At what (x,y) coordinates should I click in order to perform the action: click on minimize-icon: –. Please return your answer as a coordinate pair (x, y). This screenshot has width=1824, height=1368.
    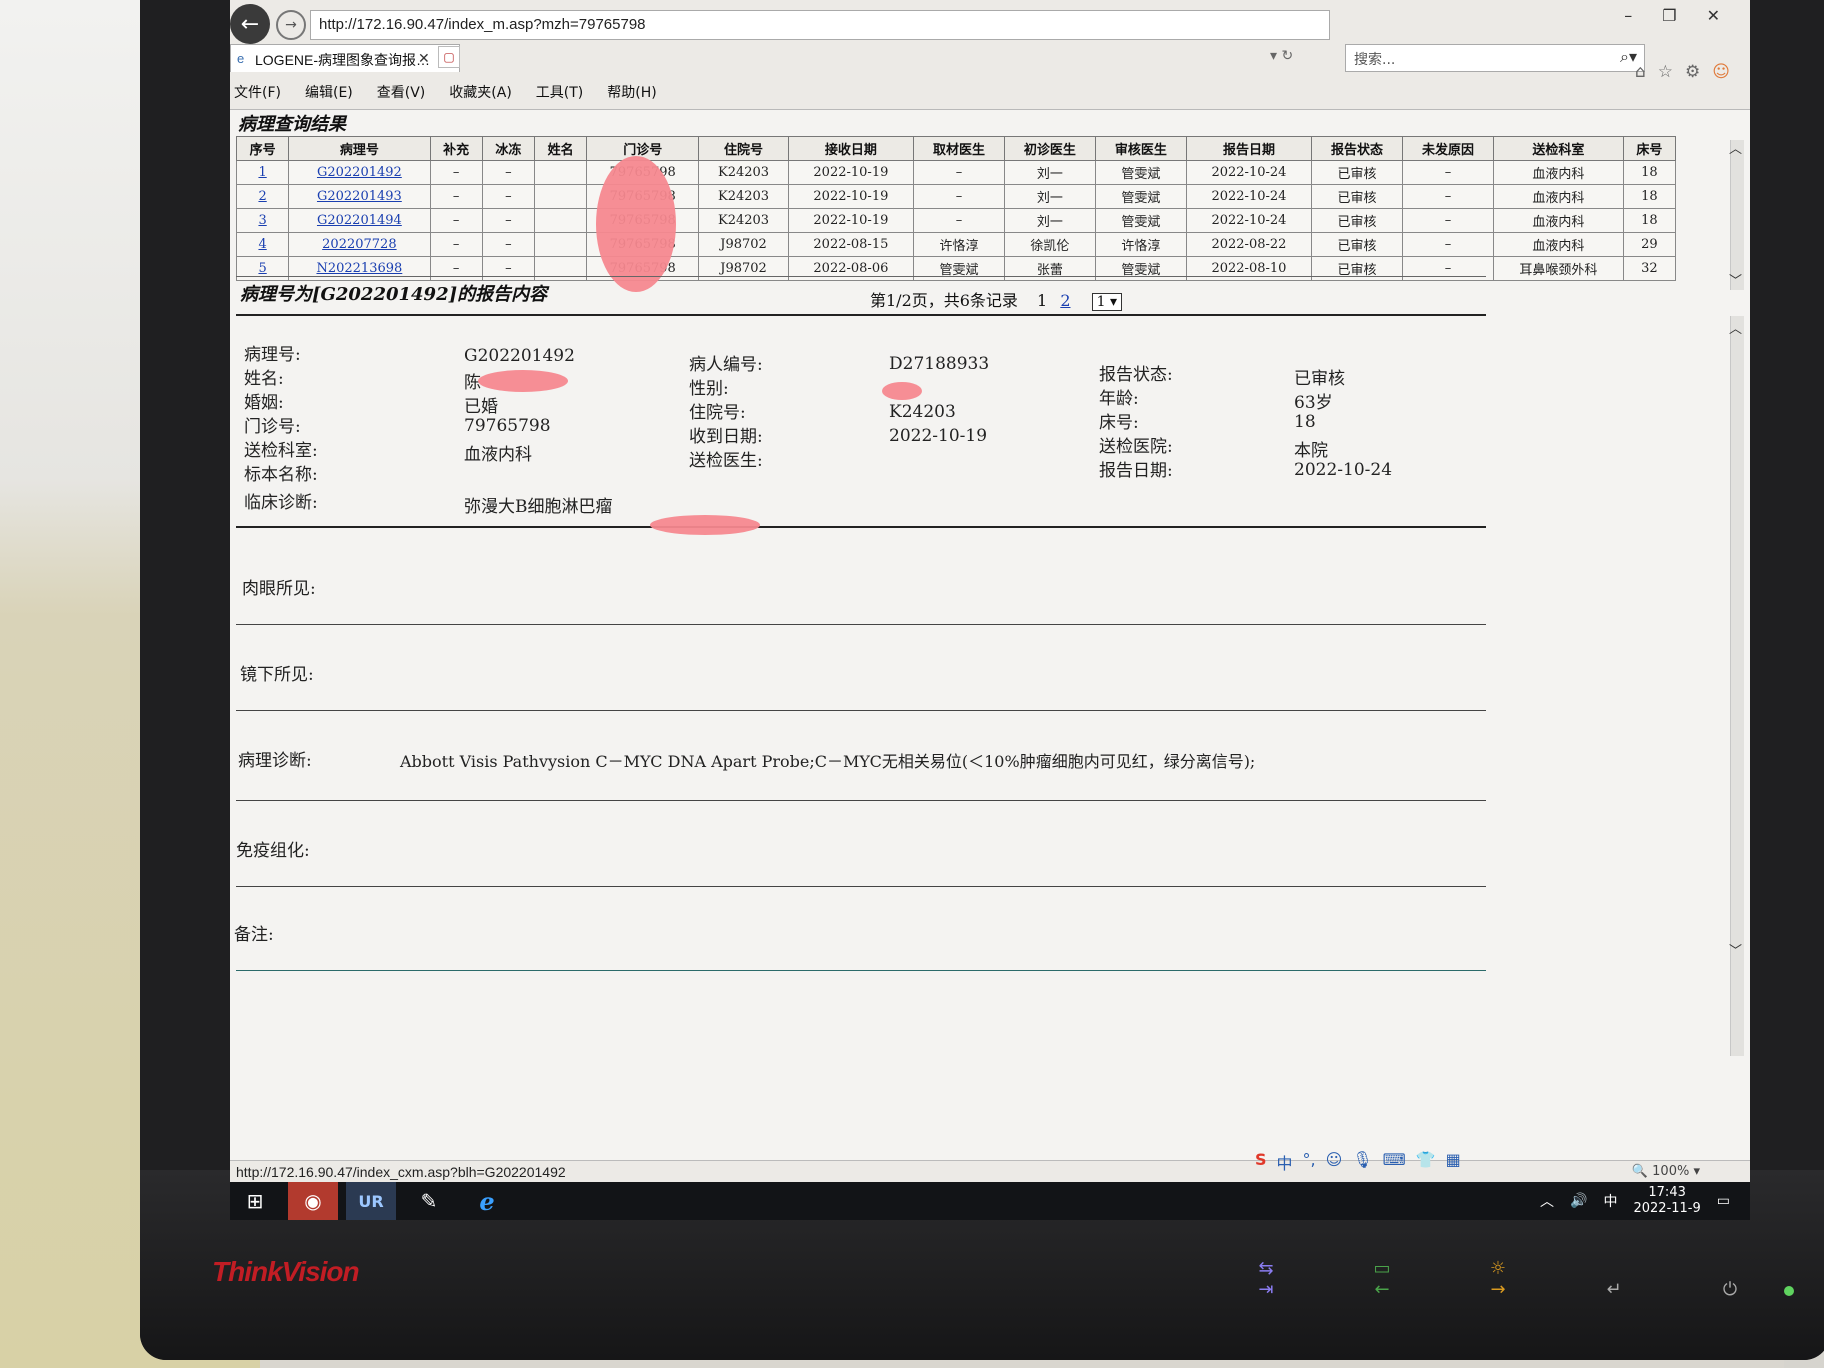
    Looking at the image, I should click on (1628, 15).